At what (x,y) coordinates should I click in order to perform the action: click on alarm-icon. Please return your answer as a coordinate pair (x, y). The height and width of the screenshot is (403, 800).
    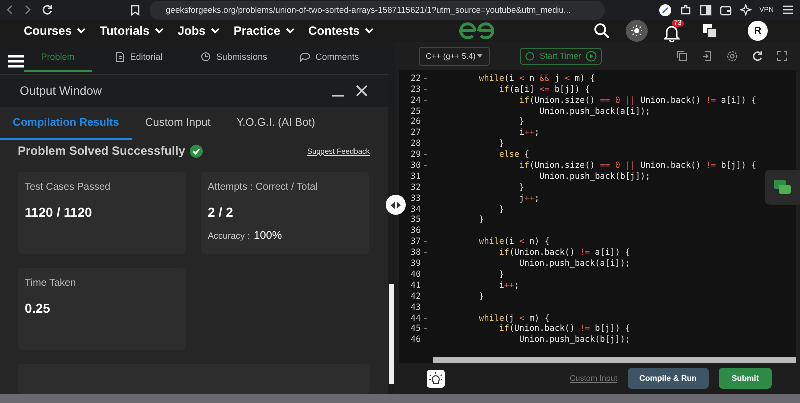
    Looking at the image, I should click on (529, 56).